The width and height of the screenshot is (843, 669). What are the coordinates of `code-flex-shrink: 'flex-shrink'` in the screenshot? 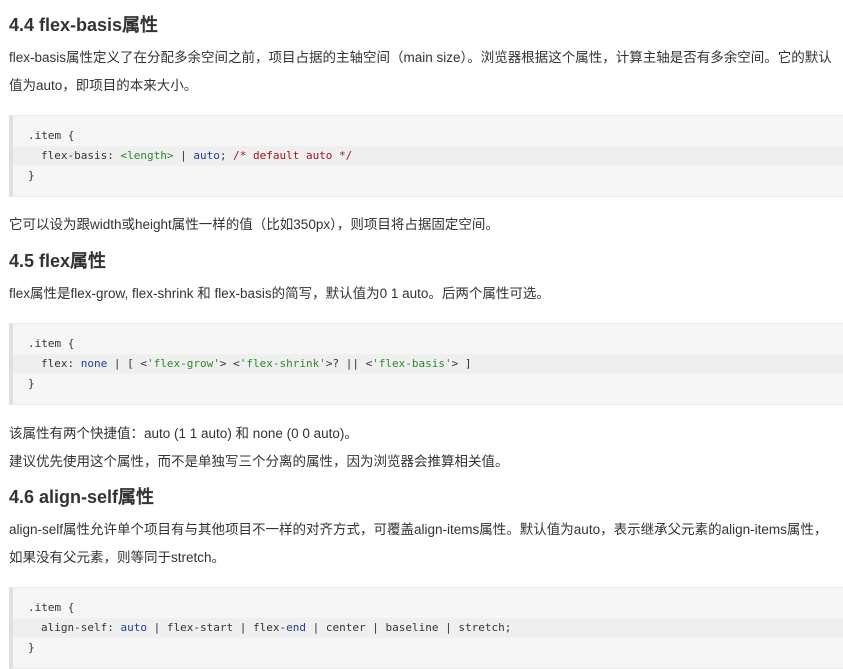 It's located at (282, 363).